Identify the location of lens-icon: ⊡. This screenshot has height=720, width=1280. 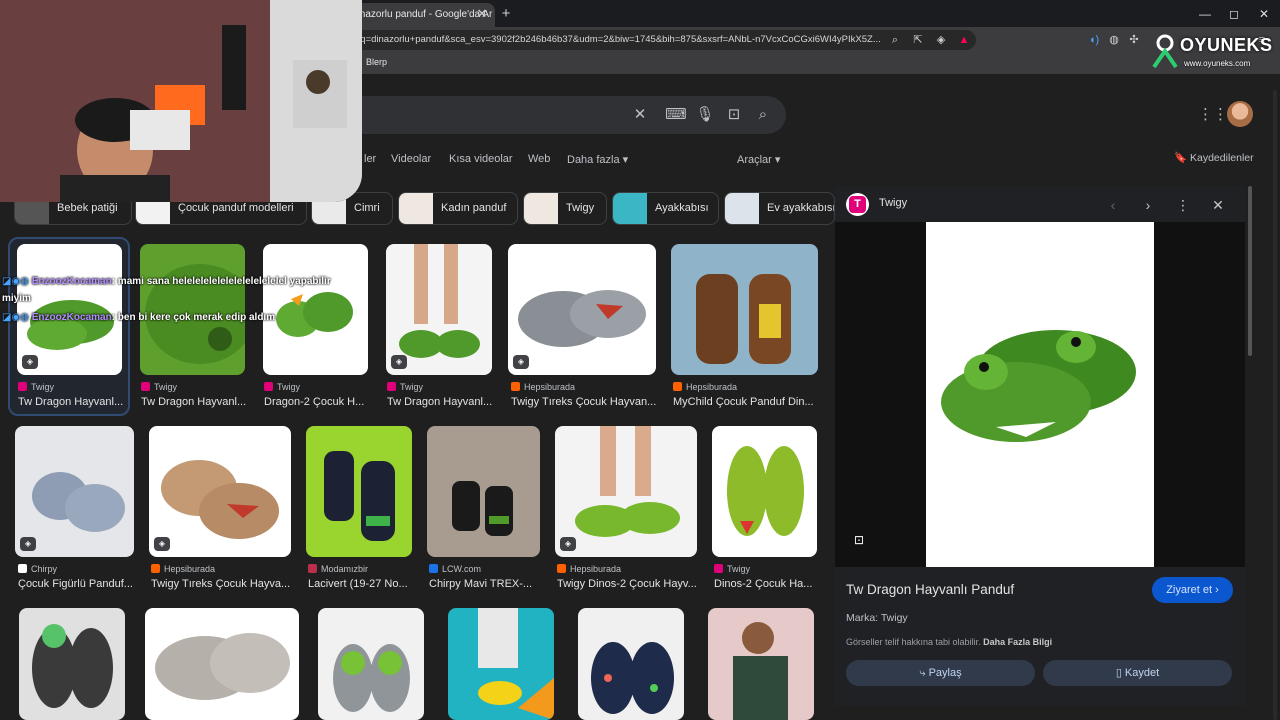
(734, 115).